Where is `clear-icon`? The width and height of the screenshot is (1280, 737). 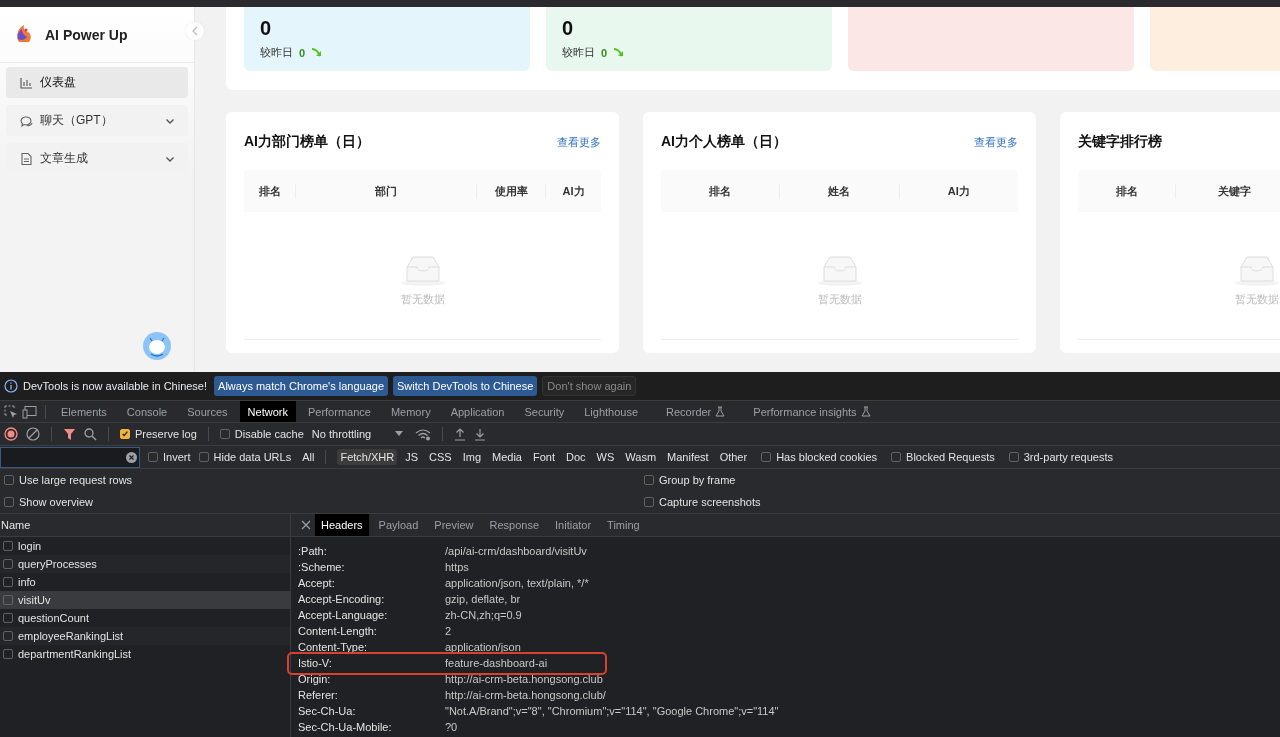 clear-icon is located at coordinates (33, 434).